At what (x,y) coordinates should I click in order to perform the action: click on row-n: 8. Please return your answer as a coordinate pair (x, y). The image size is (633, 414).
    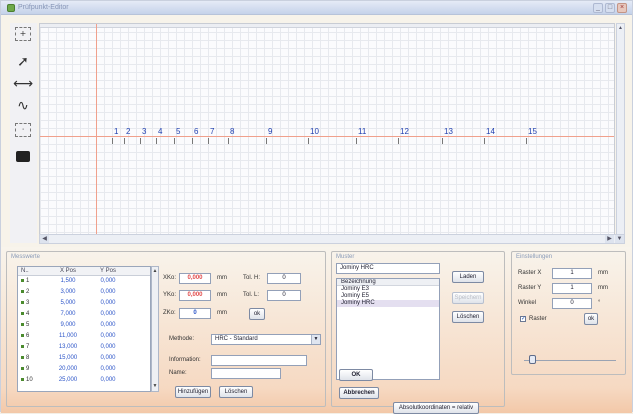
    Looking at the image, I should click on (33, 358).